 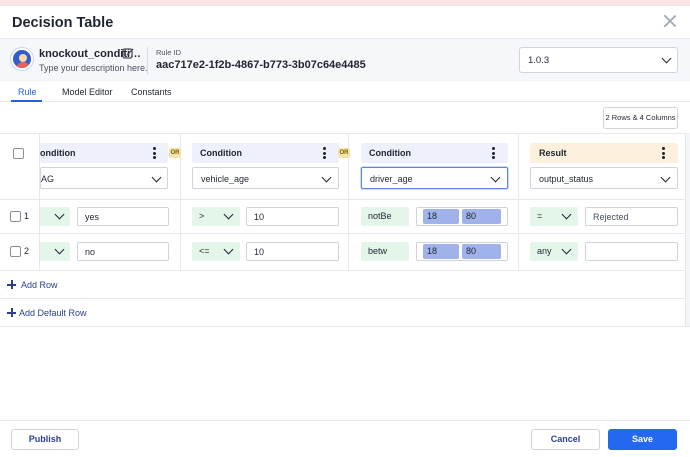 I want to click on tab-bar: Rule Model Editor Constants, so click(x=345, y=92).